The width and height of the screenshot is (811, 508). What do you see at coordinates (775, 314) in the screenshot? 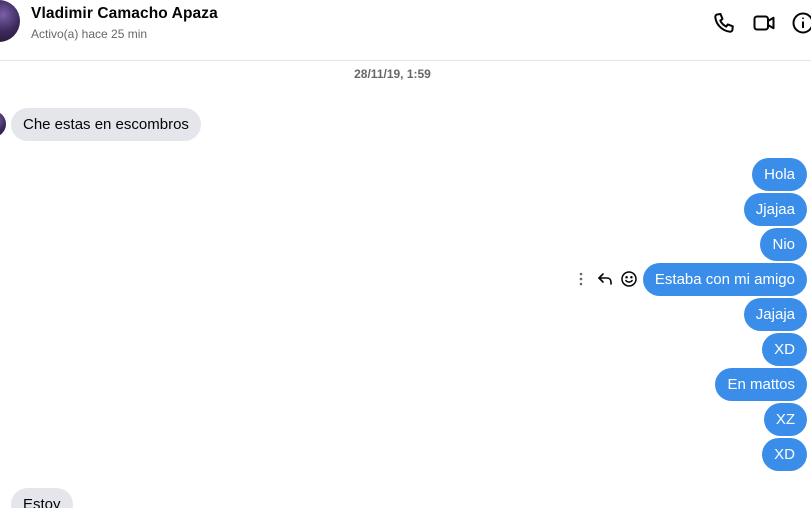
I see `message-bubble-outgoing: Jajaja` at bounding box center [775, 314].